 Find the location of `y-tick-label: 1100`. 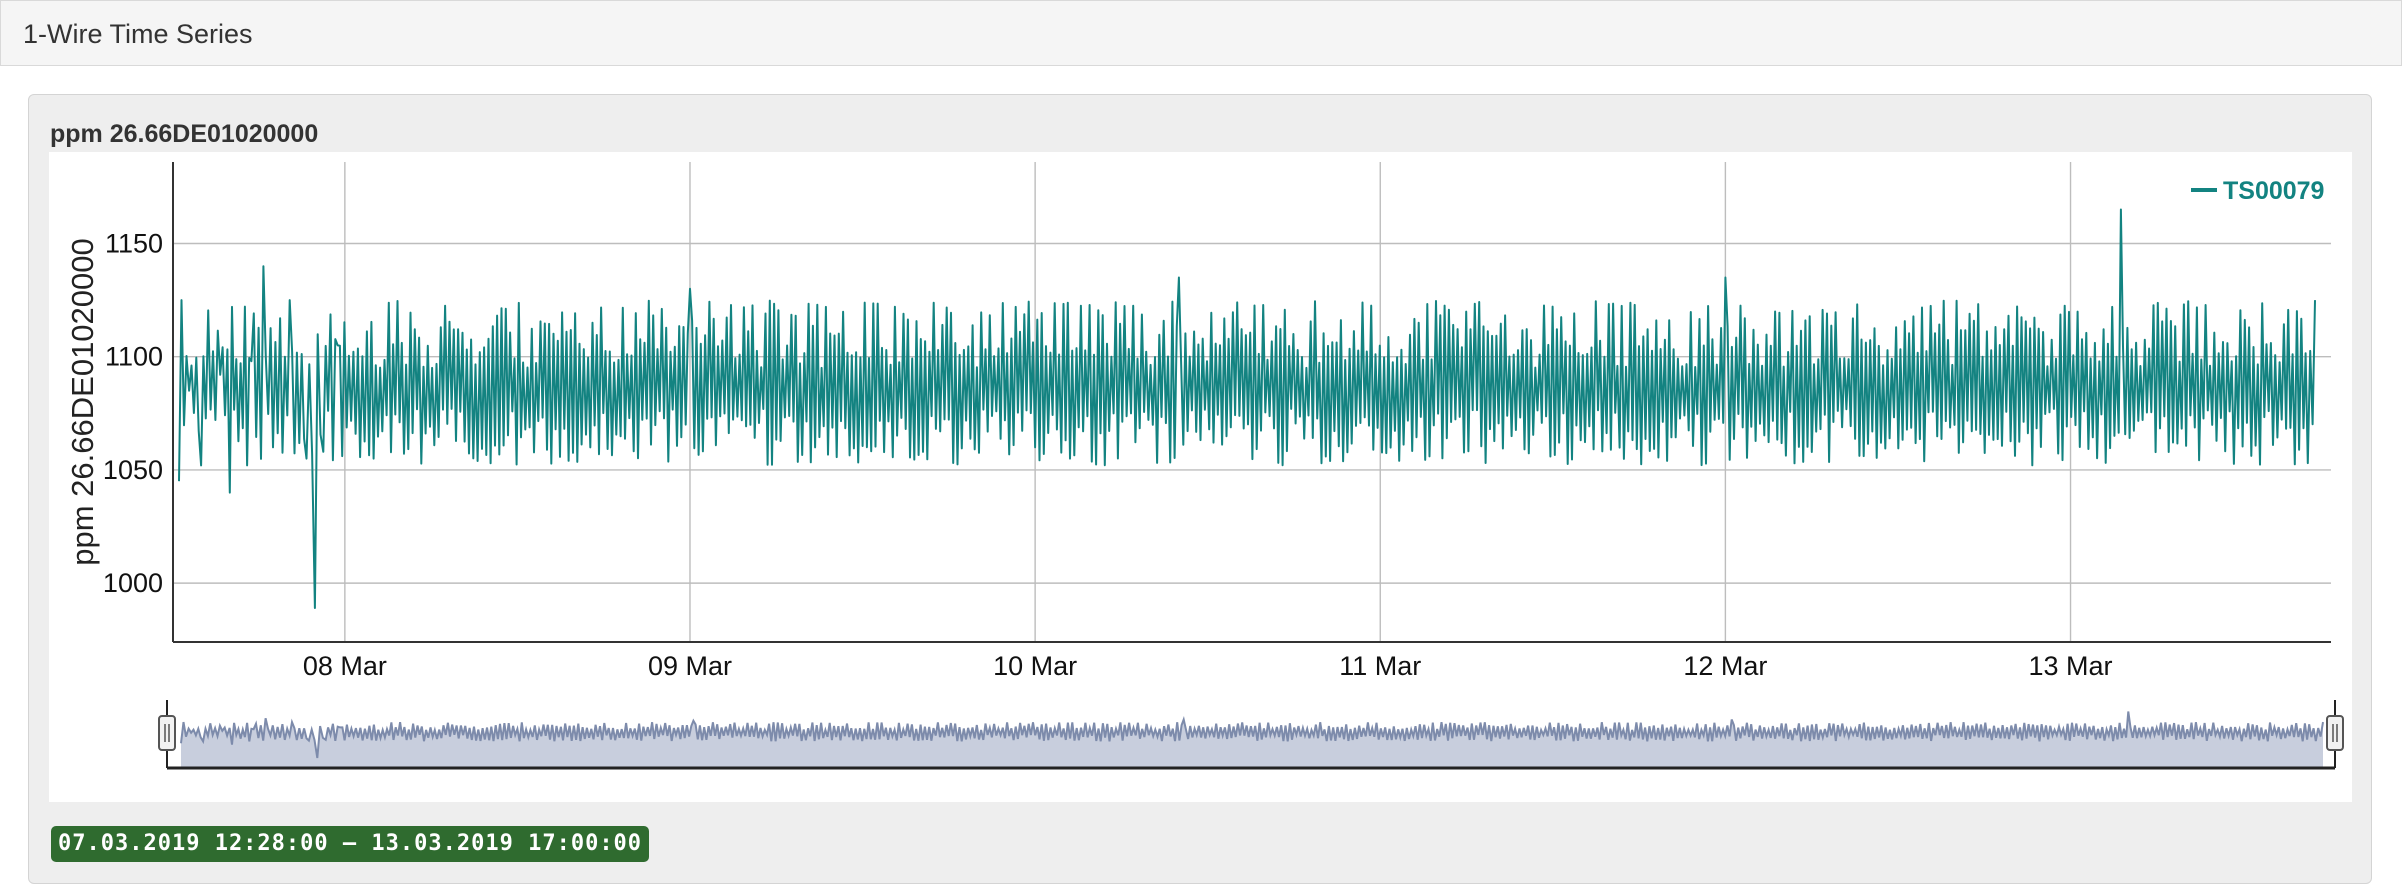

y-tick-label: 1100 is located at coordinates (134, 357).